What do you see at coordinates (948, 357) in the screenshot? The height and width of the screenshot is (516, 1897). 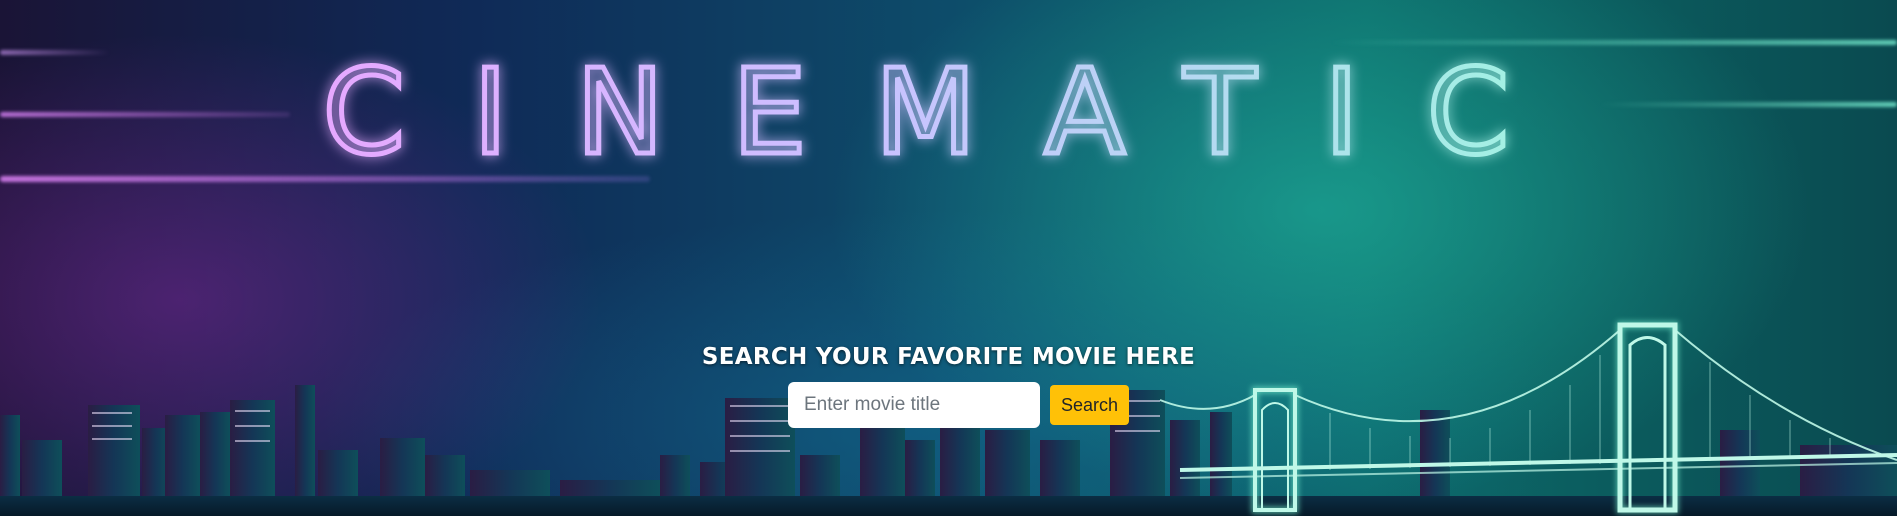 I see `search-heading: SEARCH YOUR FAVORITE MOVIE HERE` at bounding box center [948, 357].